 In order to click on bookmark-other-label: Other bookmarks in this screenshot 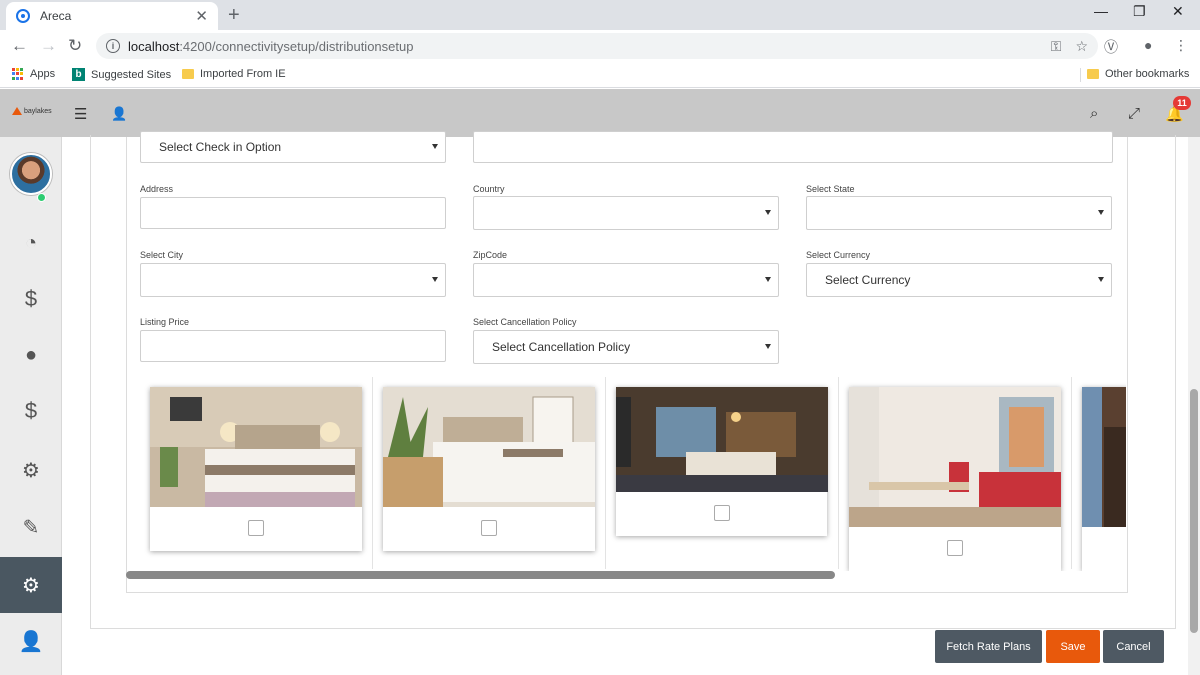, I will do `click(1147, 74)`.